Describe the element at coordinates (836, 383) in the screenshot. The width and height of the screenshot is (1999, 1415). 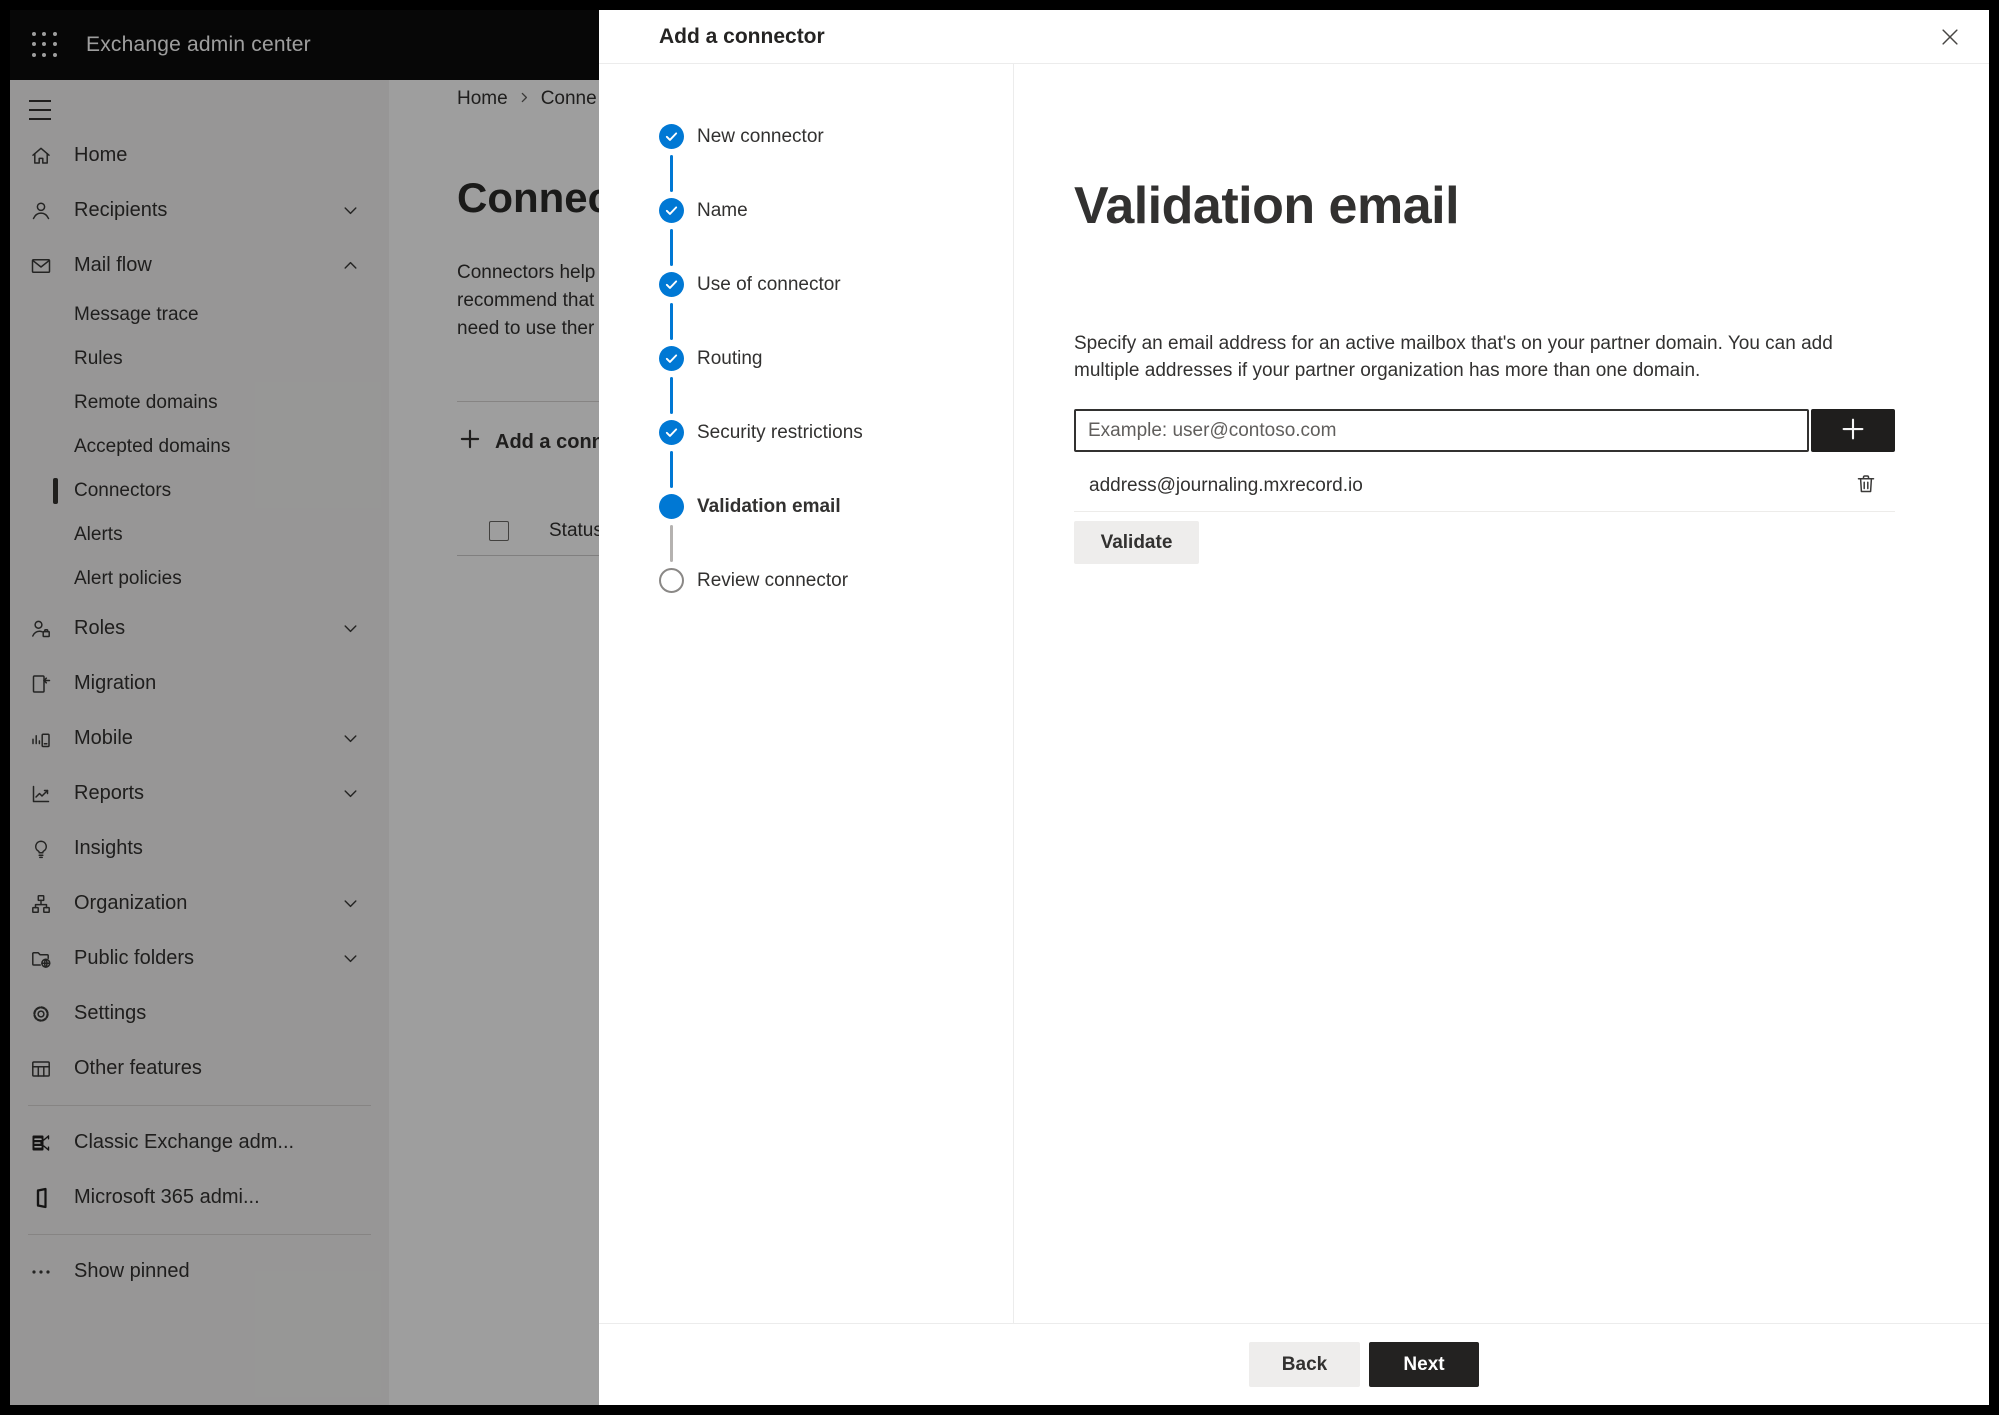
I see `wizard-step: Routing` at that location.